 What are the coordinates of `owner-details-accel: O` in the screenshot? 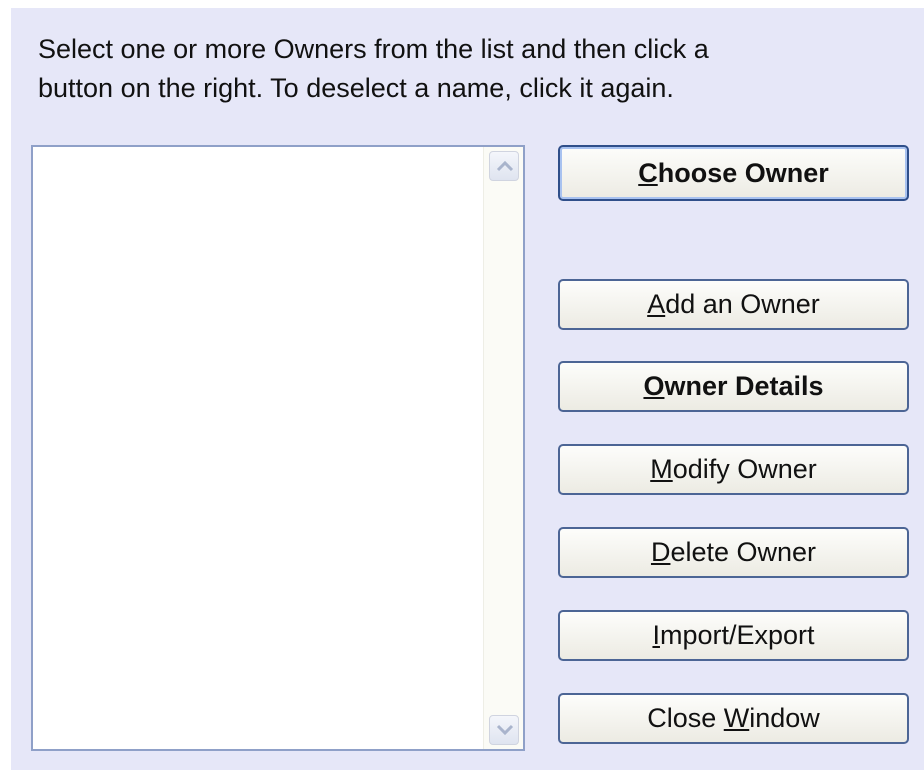 It's located at (654, 386).